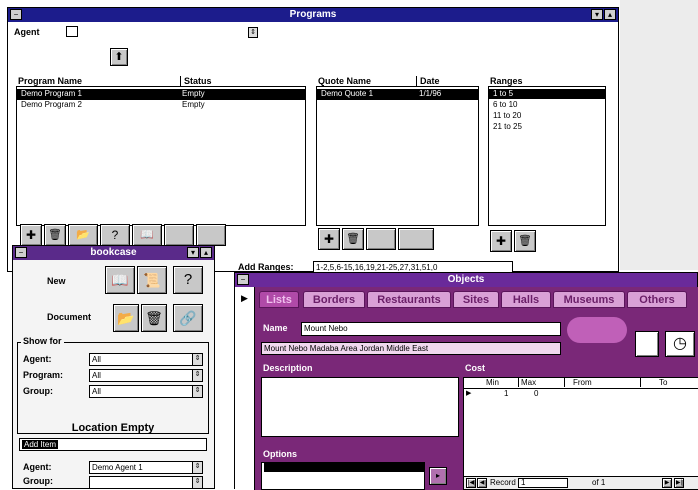  Describe the element at coordinates (503, 482) in the screenshot. I see `record-label: Record` at that location.